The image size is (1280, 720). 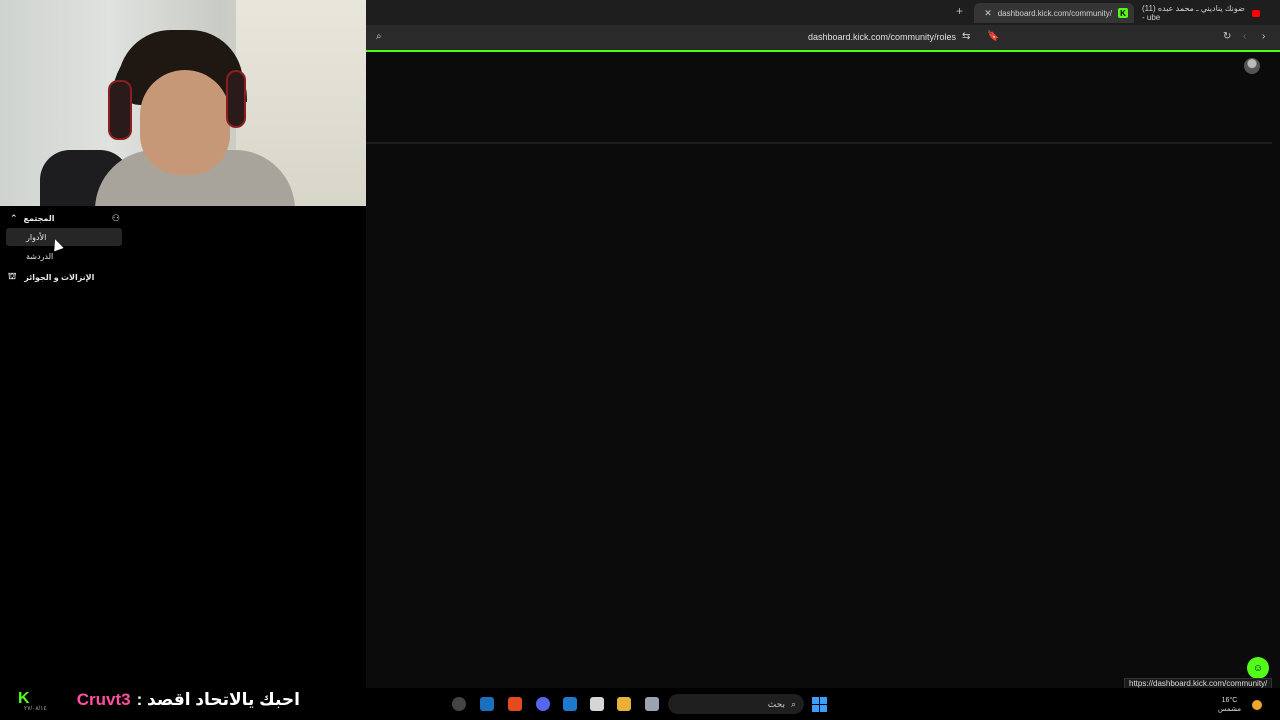 What do you see at coordinates (736, 704) in the screenshot?
I see `taskbar-search: بحث ⌕` at bounding box center [736, 704].